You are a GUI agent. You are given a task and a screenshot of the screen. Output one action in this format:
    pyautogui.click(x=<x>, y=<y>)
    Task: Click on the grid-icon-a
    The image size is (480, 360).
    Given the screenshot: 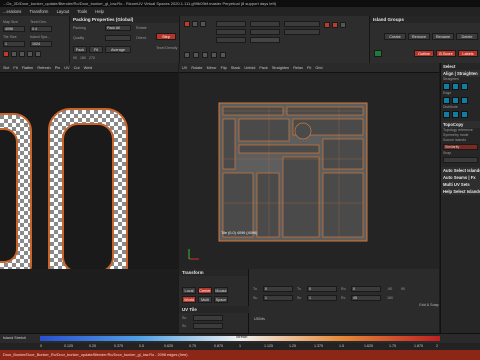 What is the action you would take?
    pyautogui.click(x=187, y=24)
    